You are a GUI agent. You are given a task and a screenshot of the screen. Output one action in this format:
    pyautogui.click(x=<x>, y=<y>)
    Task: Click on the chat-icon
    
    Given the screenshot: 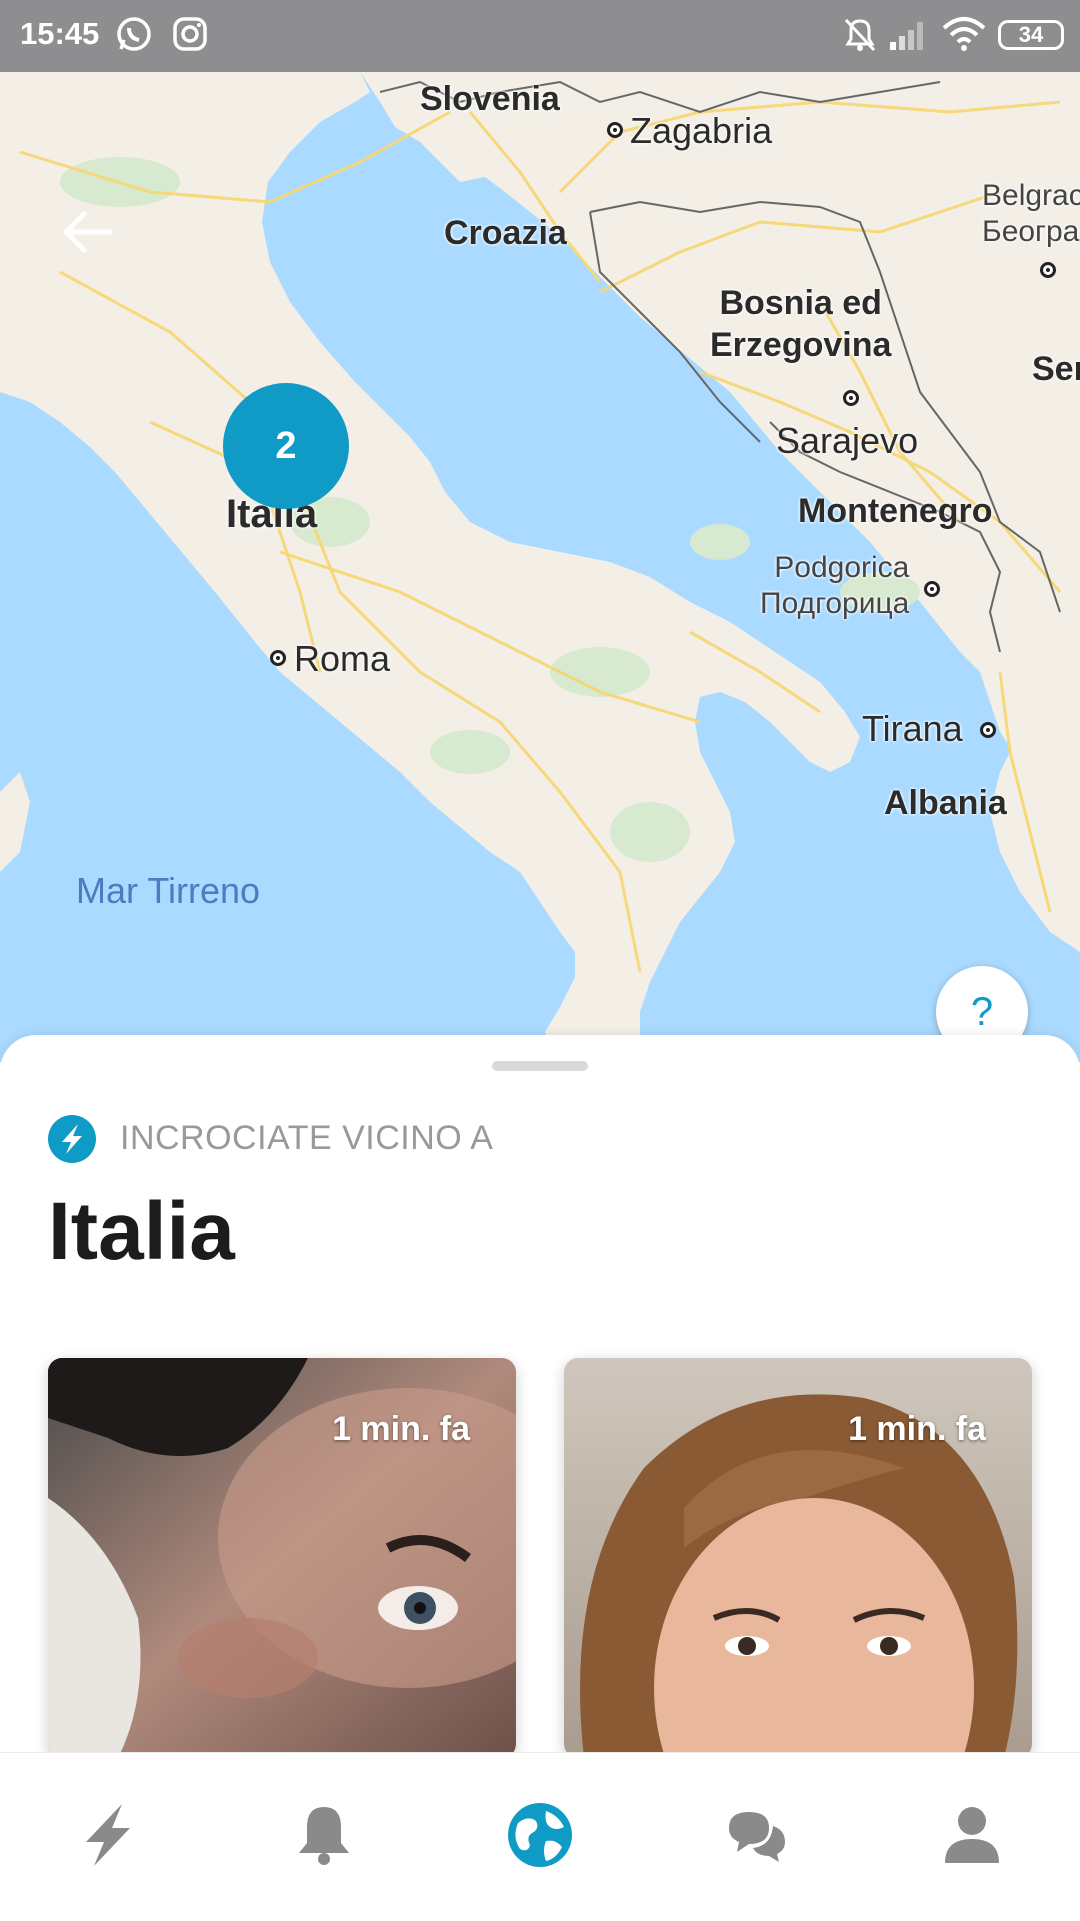 What is the action you would take?
    pyautogui.click(x=757, y=1837)
    